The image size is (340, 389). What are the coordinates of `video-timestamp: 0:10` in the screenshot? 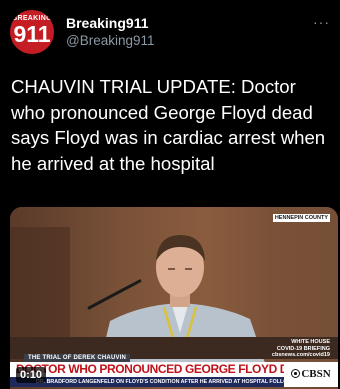 It's located at (31, 375).